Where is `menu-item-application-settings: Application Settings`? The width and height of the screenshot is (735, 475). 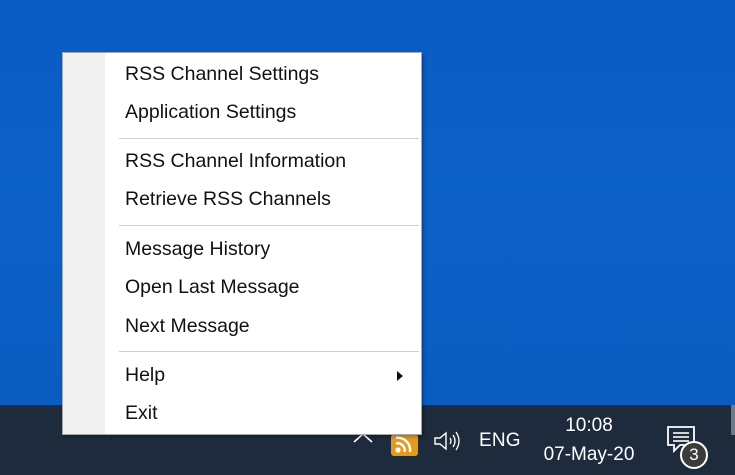 menu-item-application-settings: Application Settings is located at coordinates (263, 112).